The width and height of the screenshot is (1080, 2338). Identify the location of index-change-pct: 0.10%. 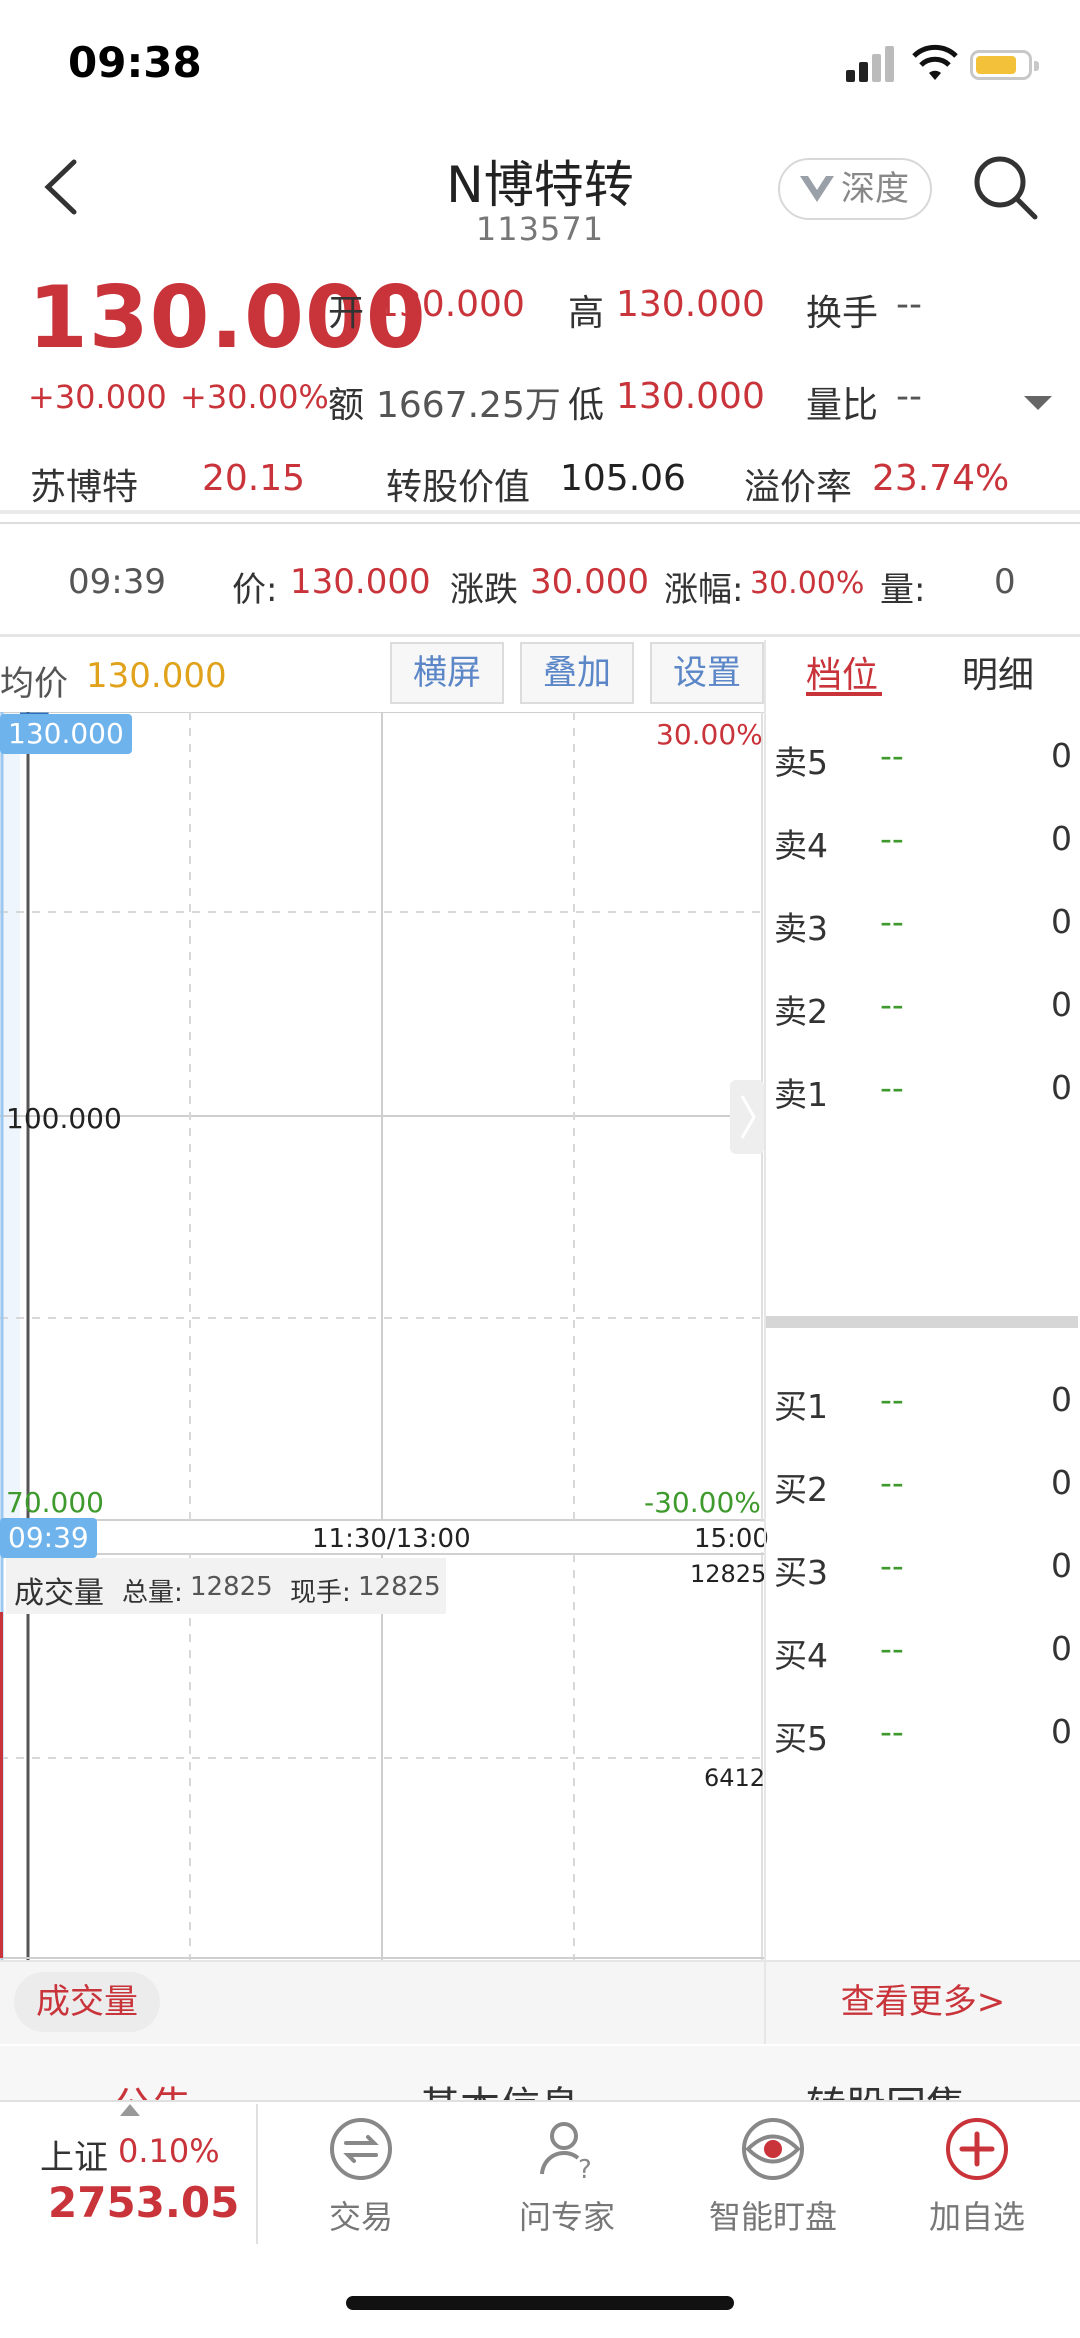
(169, 2151).